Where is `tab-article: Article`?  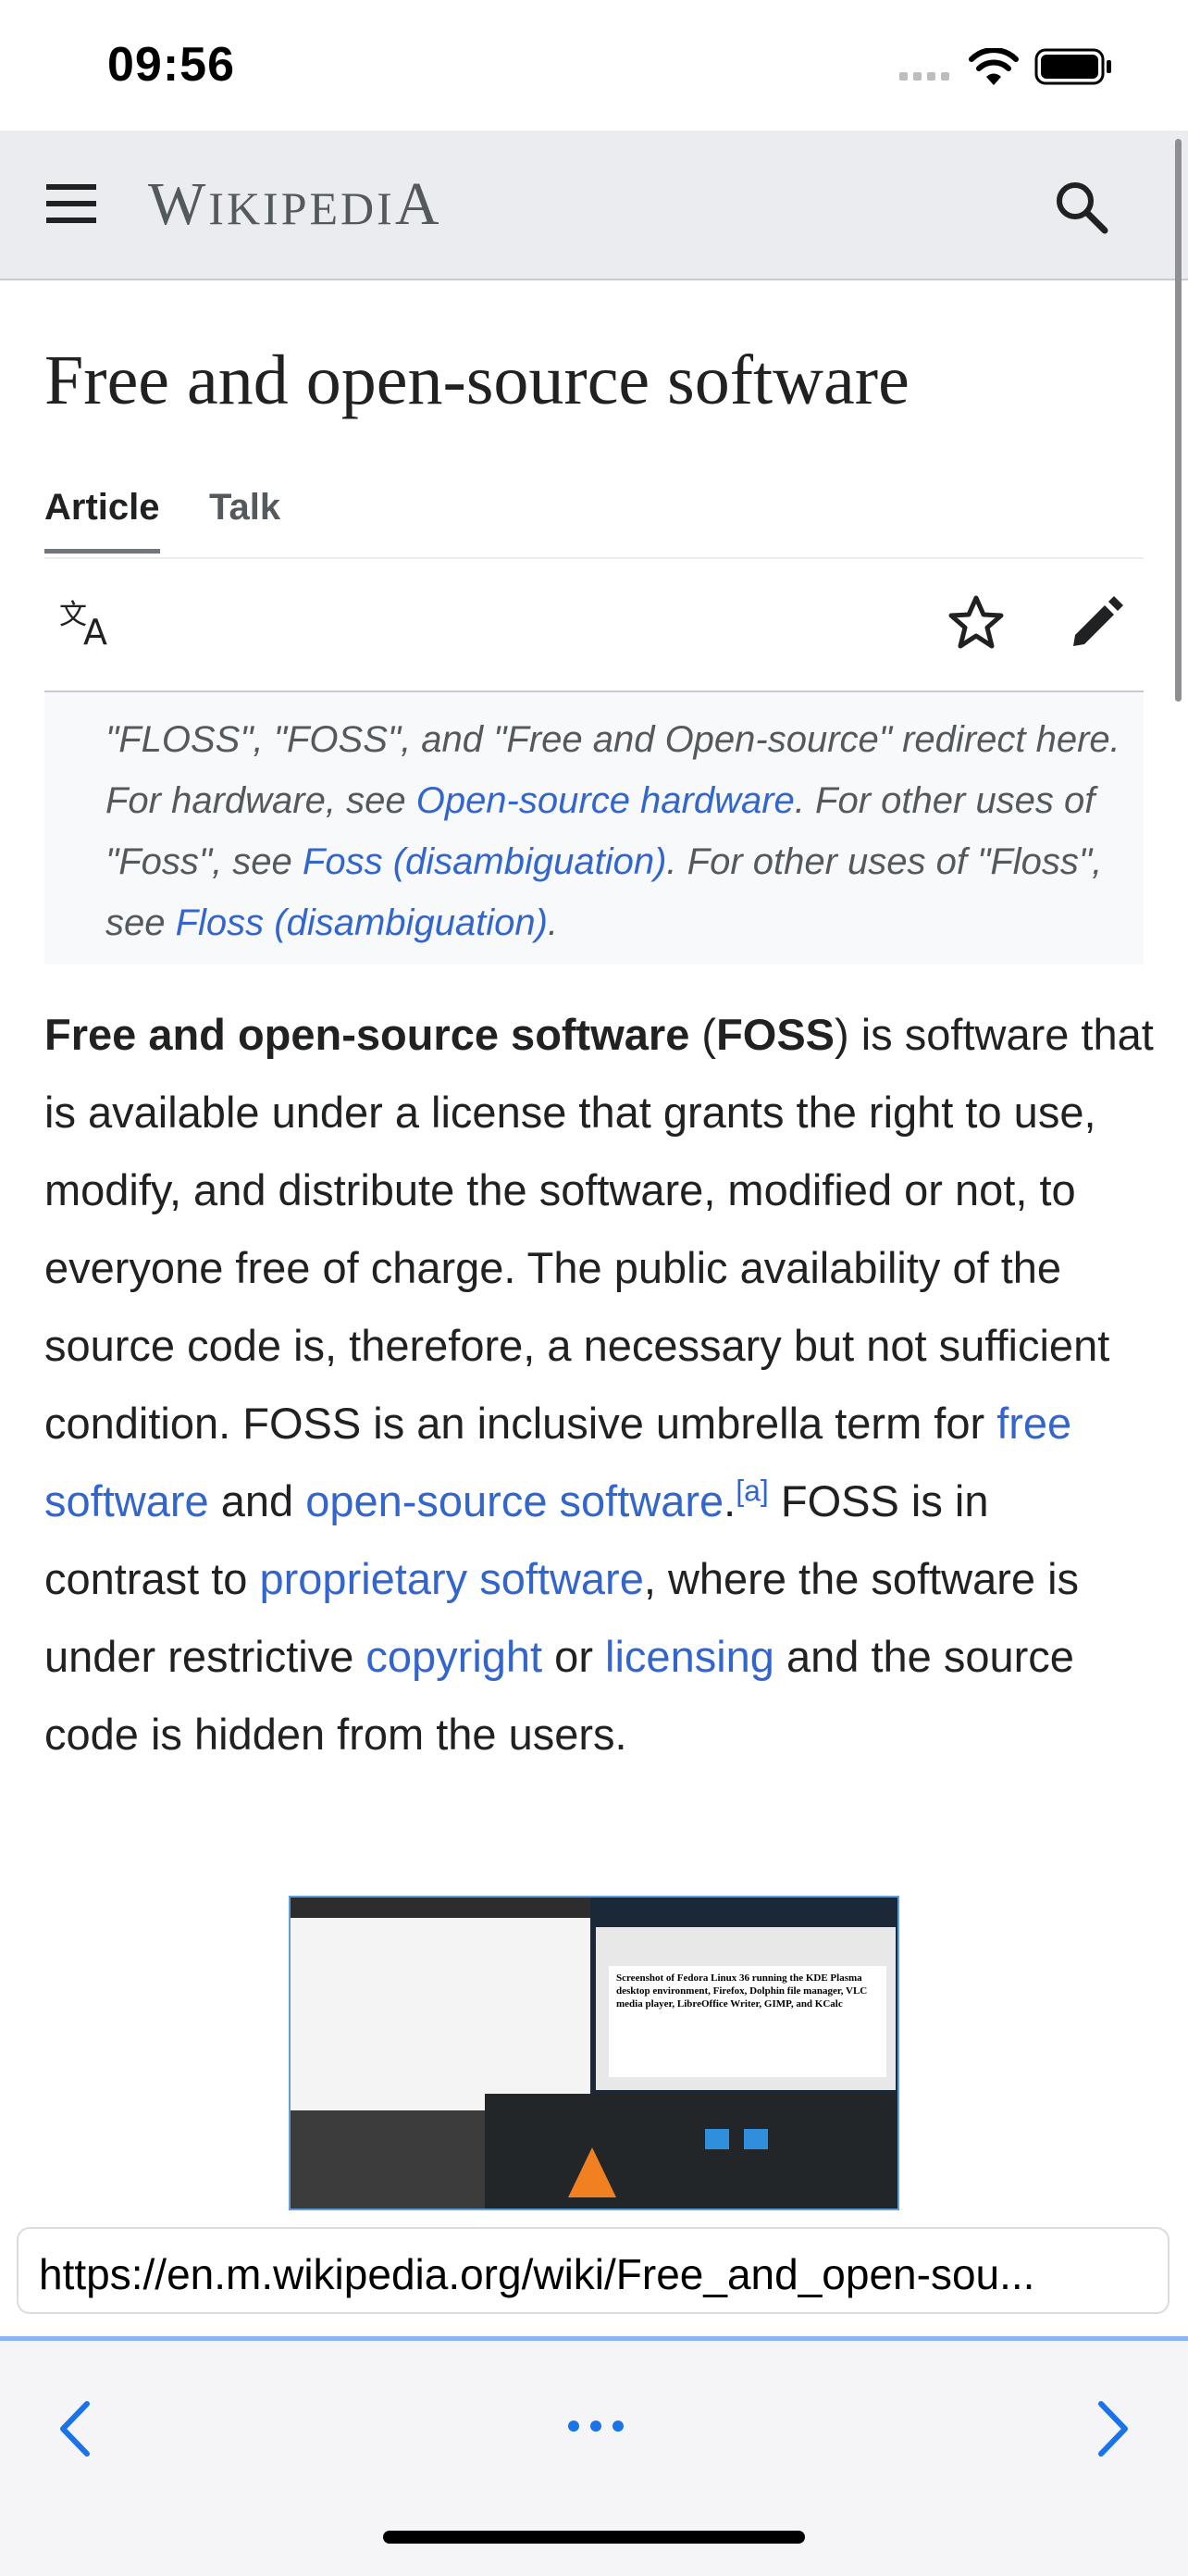 tab-article: Article is located at coordinates (102, 520).